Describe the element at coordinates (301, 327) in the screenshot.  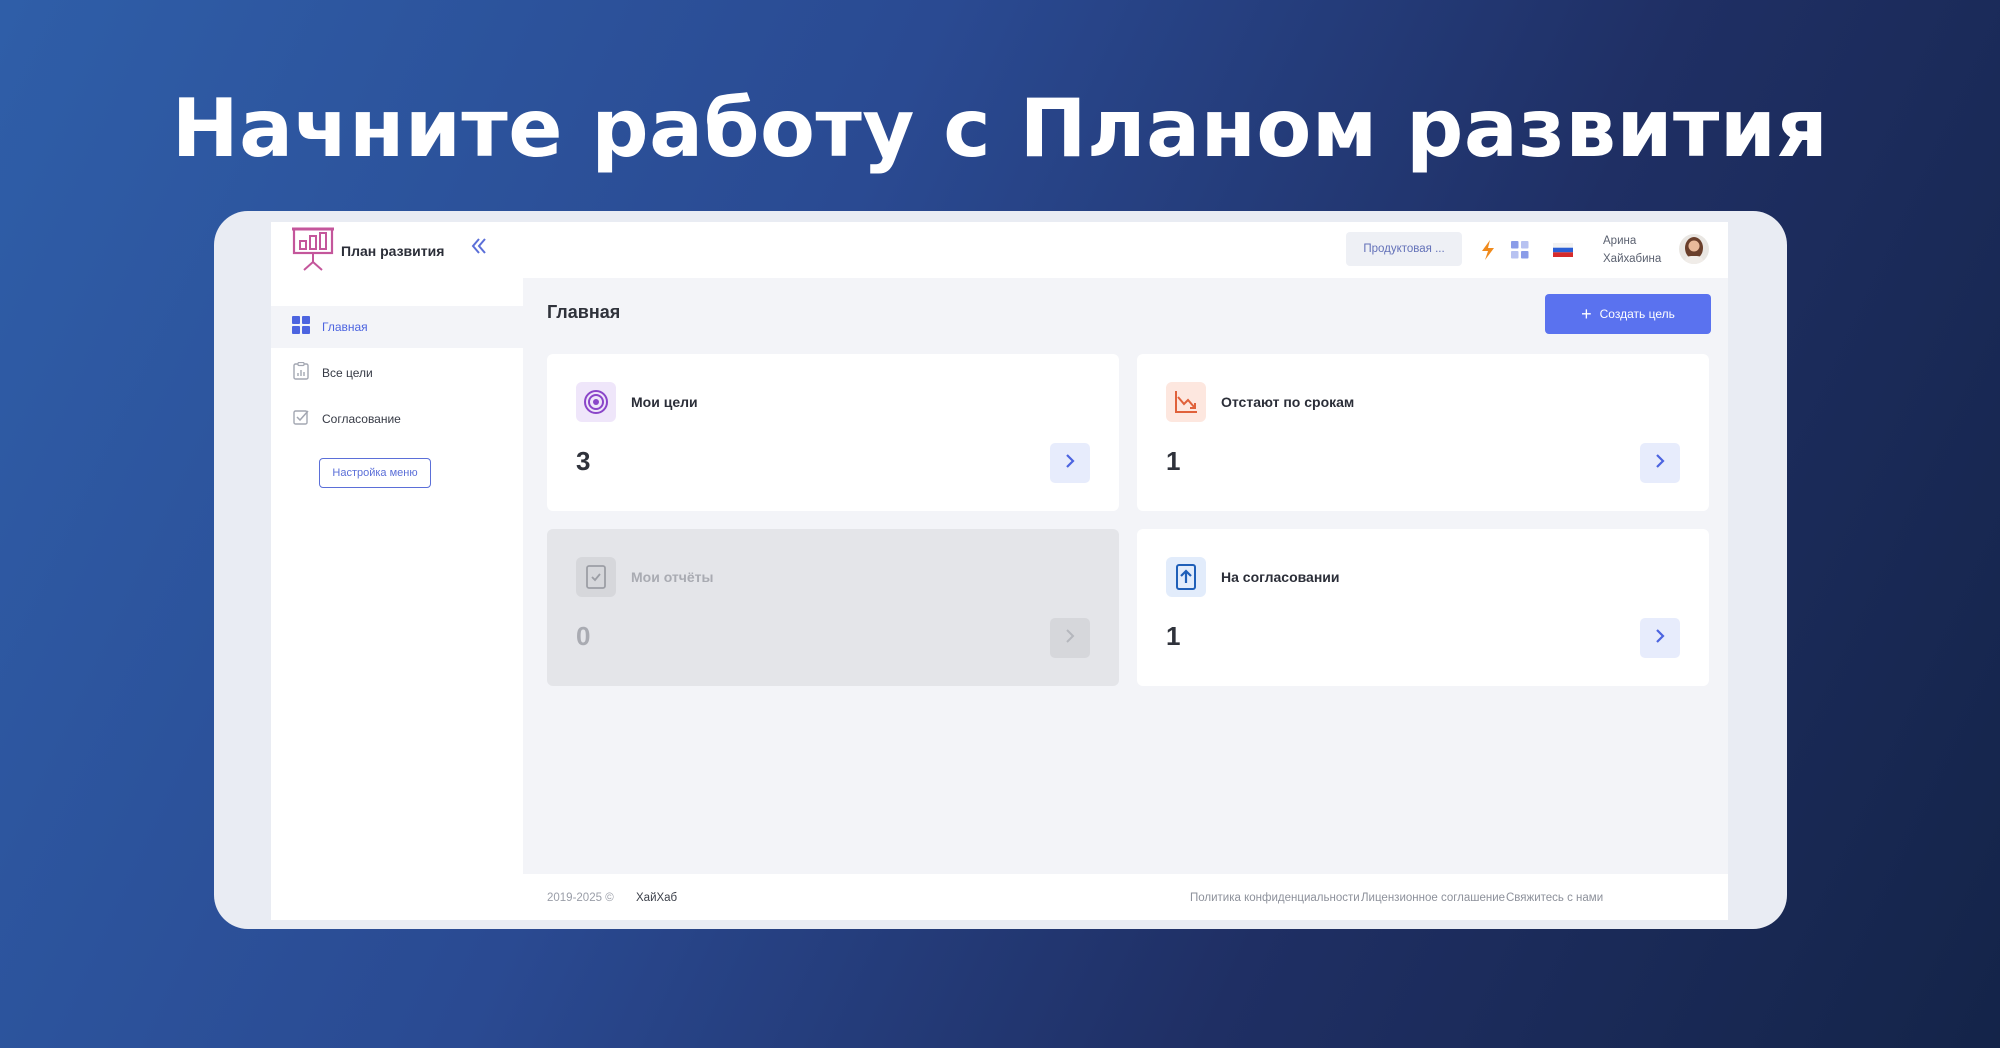
I see `grid-icon` at that location.